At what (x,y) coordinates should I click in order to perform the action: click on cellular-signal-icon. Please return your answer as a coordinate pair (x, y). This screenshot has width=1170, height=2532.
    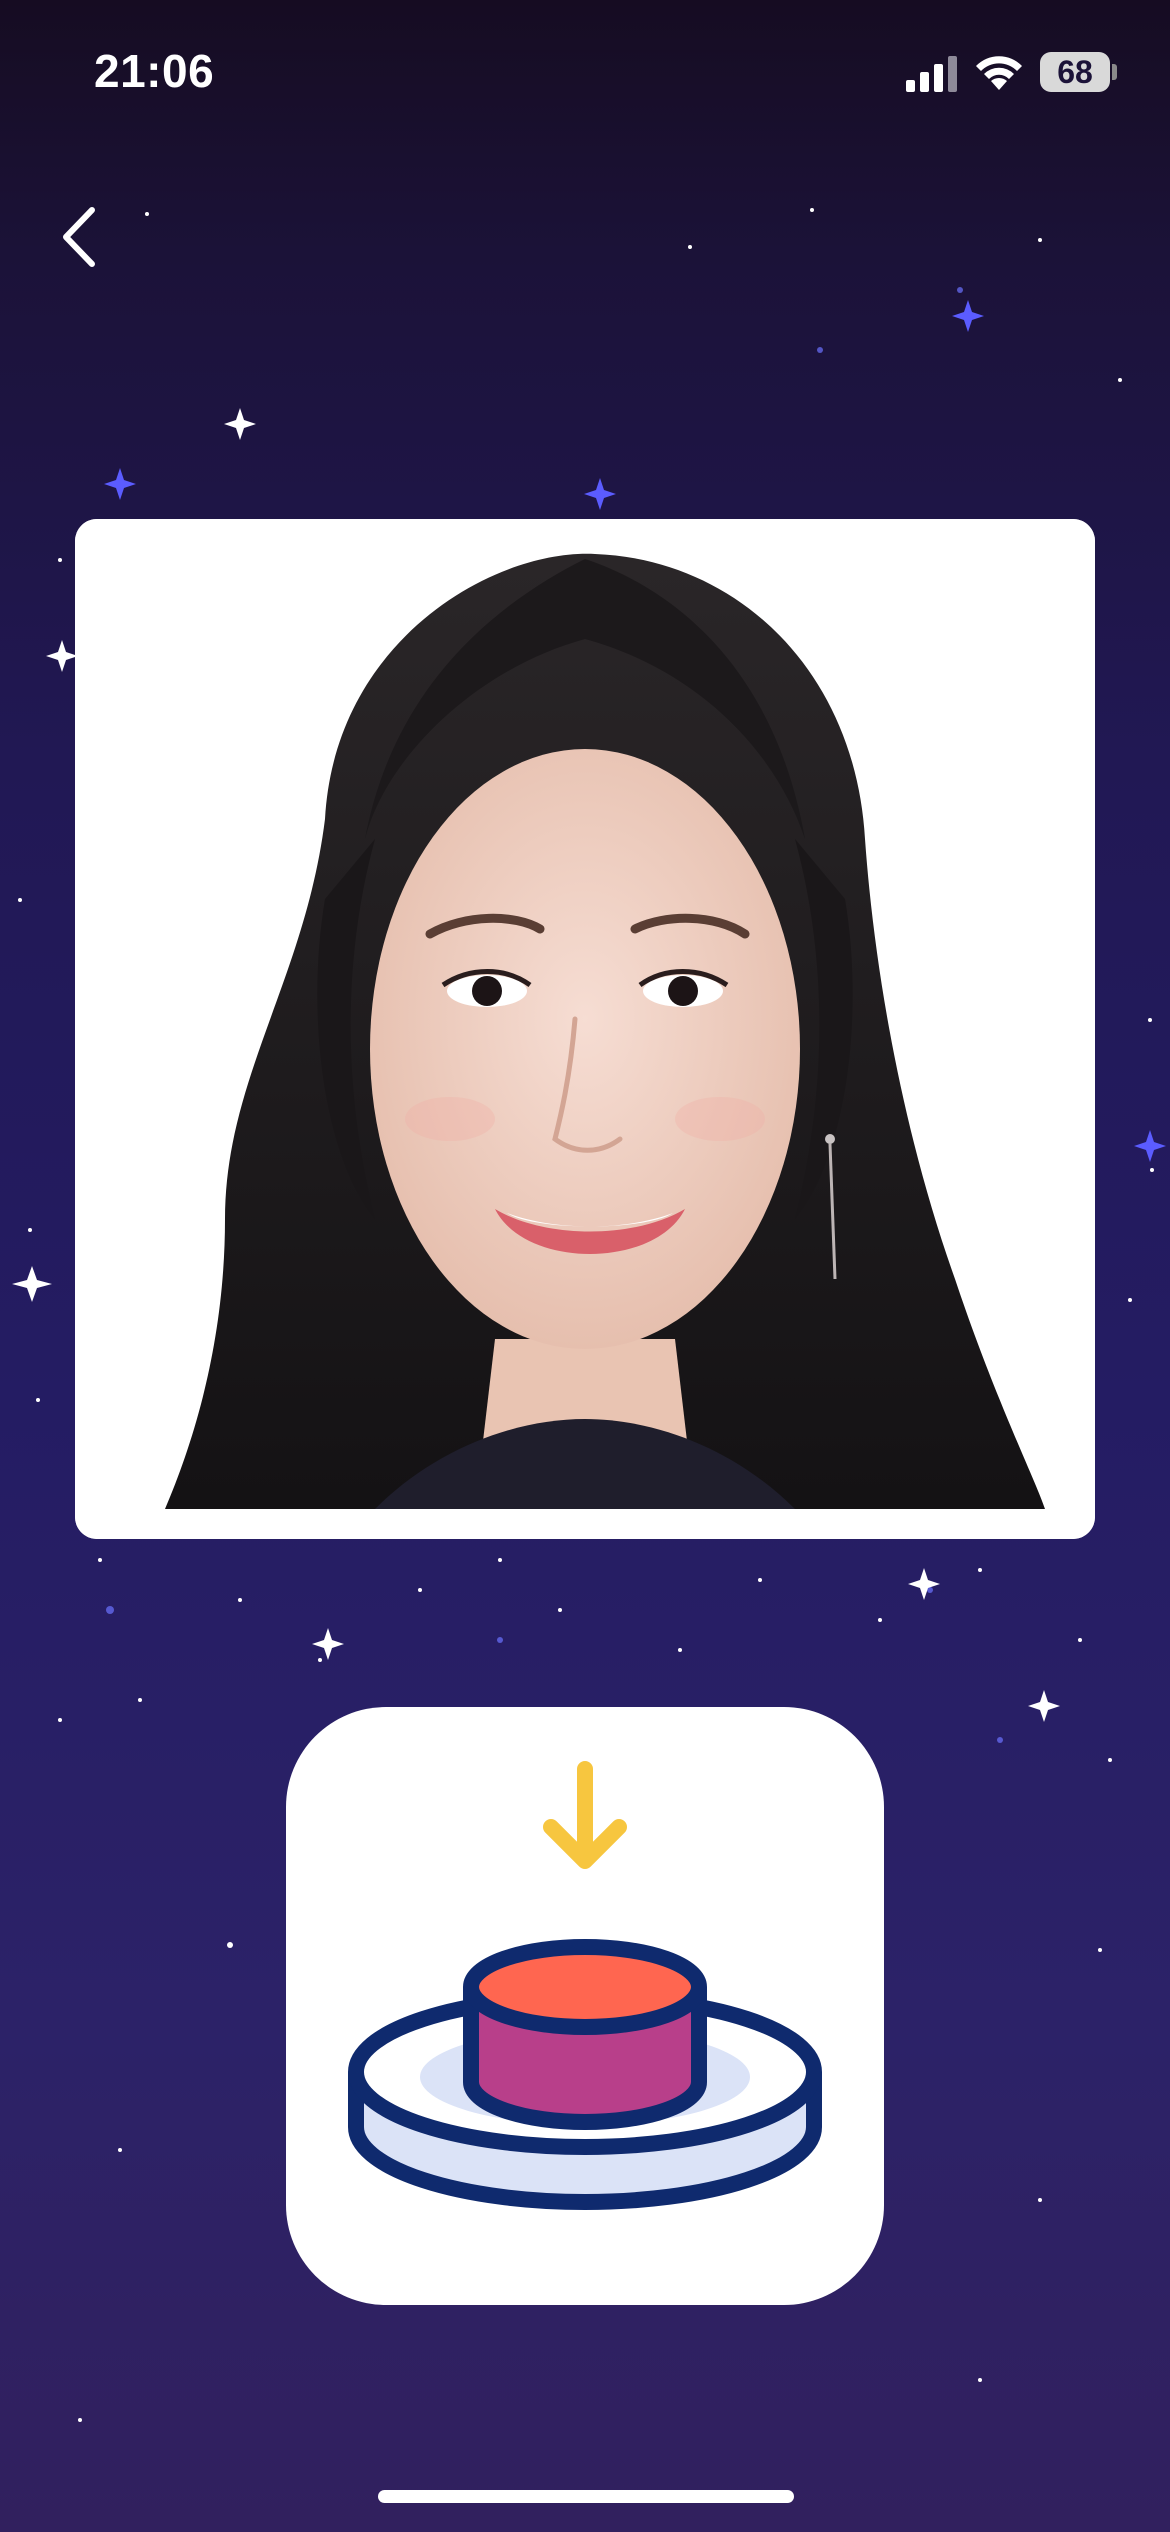
    Looking at the image, I should click on (931, 74).